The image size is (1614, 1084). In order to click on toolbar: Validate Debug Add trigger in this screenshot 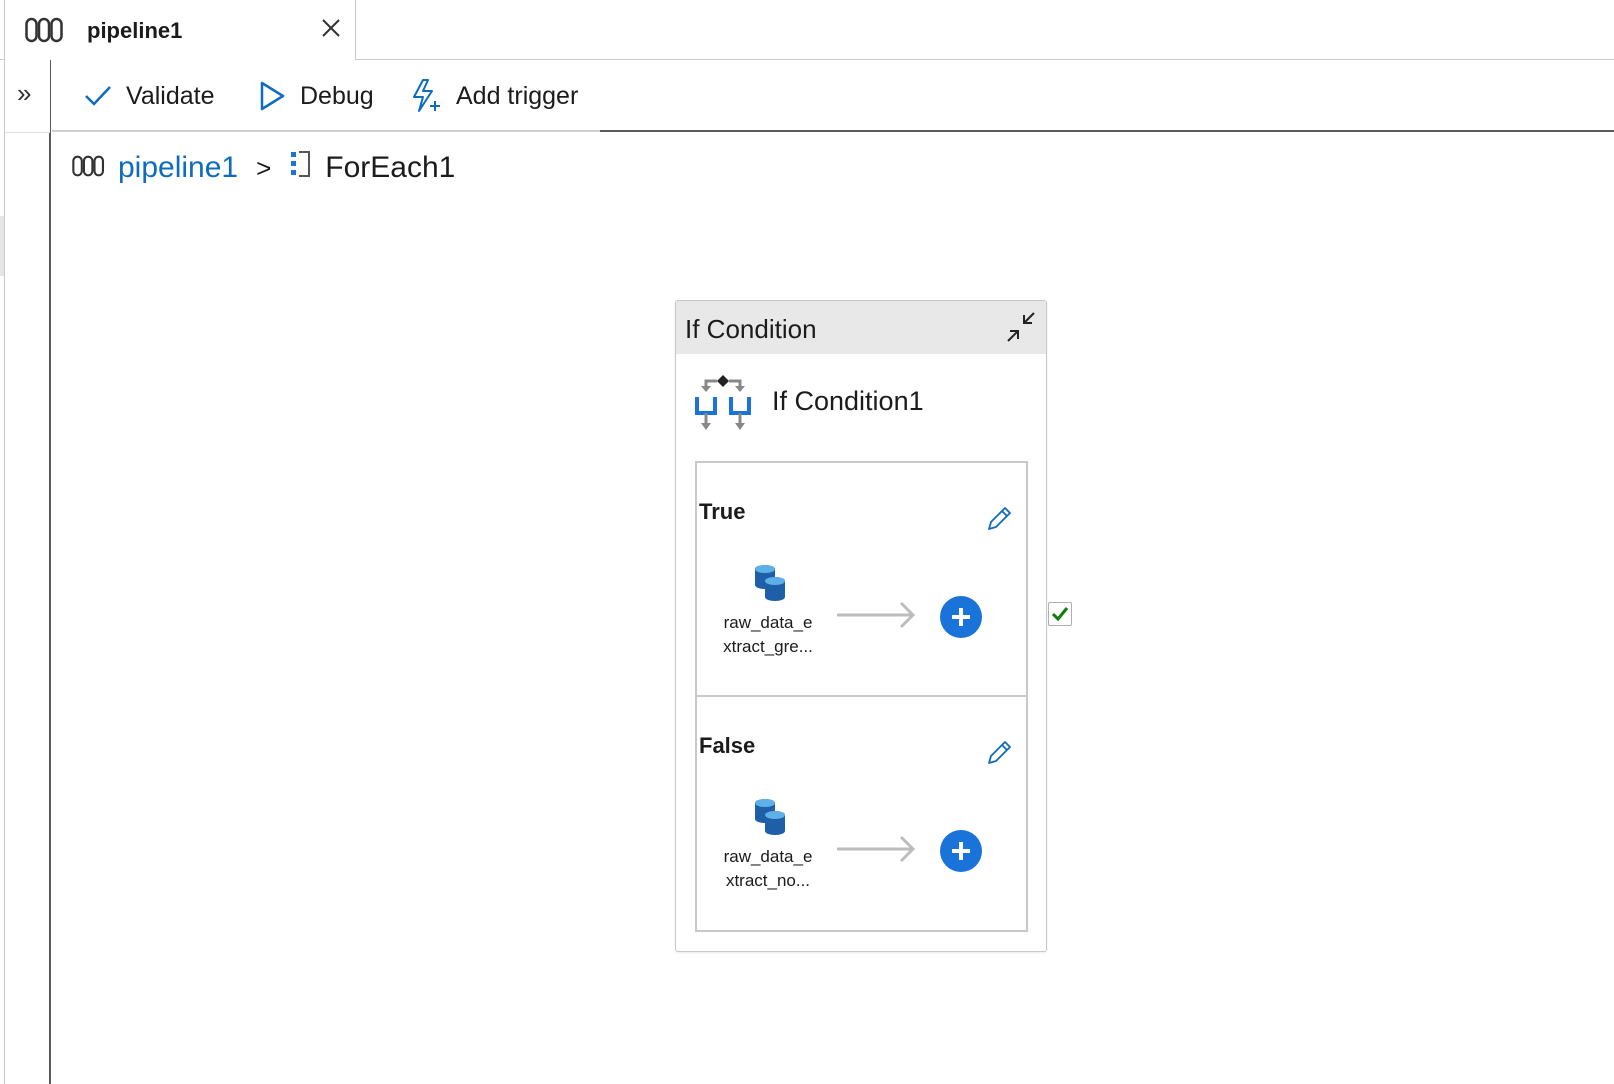, I will do `click(833, 96)`.